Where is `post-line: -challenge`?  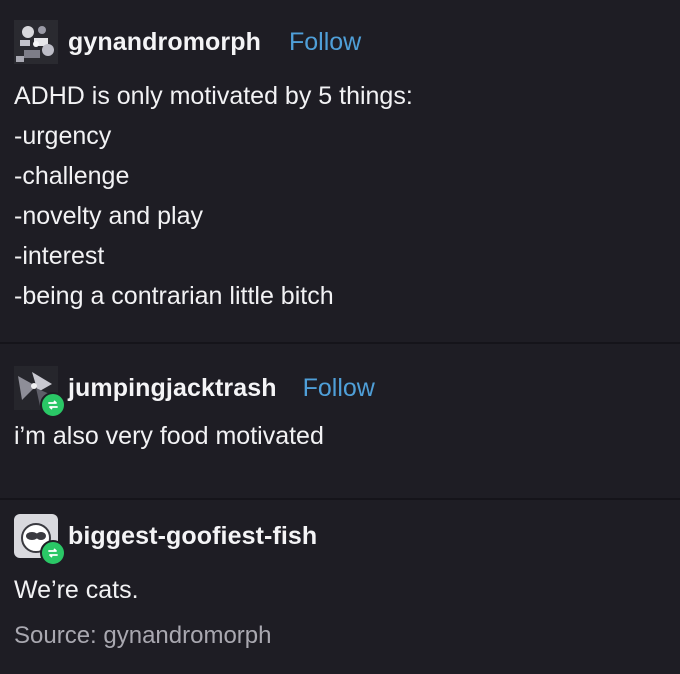
post-line: -challenge is located at coordinates (72, 176).